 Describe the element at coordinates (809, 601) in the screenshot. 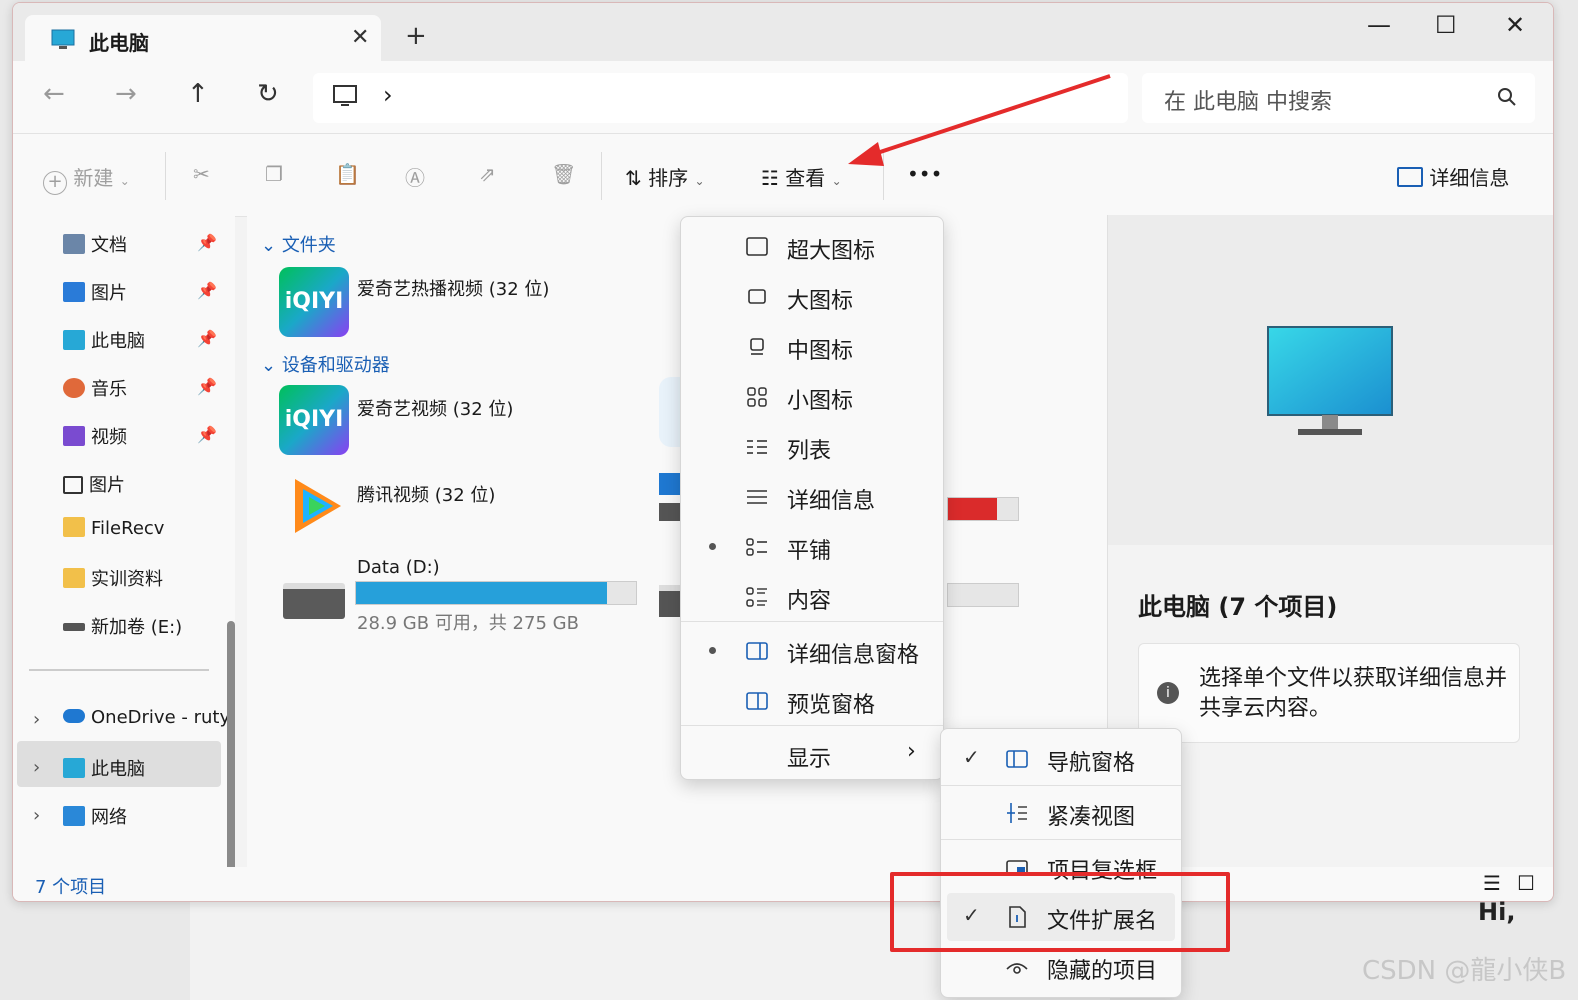

I see `menu-item-label: 内容` at that location.